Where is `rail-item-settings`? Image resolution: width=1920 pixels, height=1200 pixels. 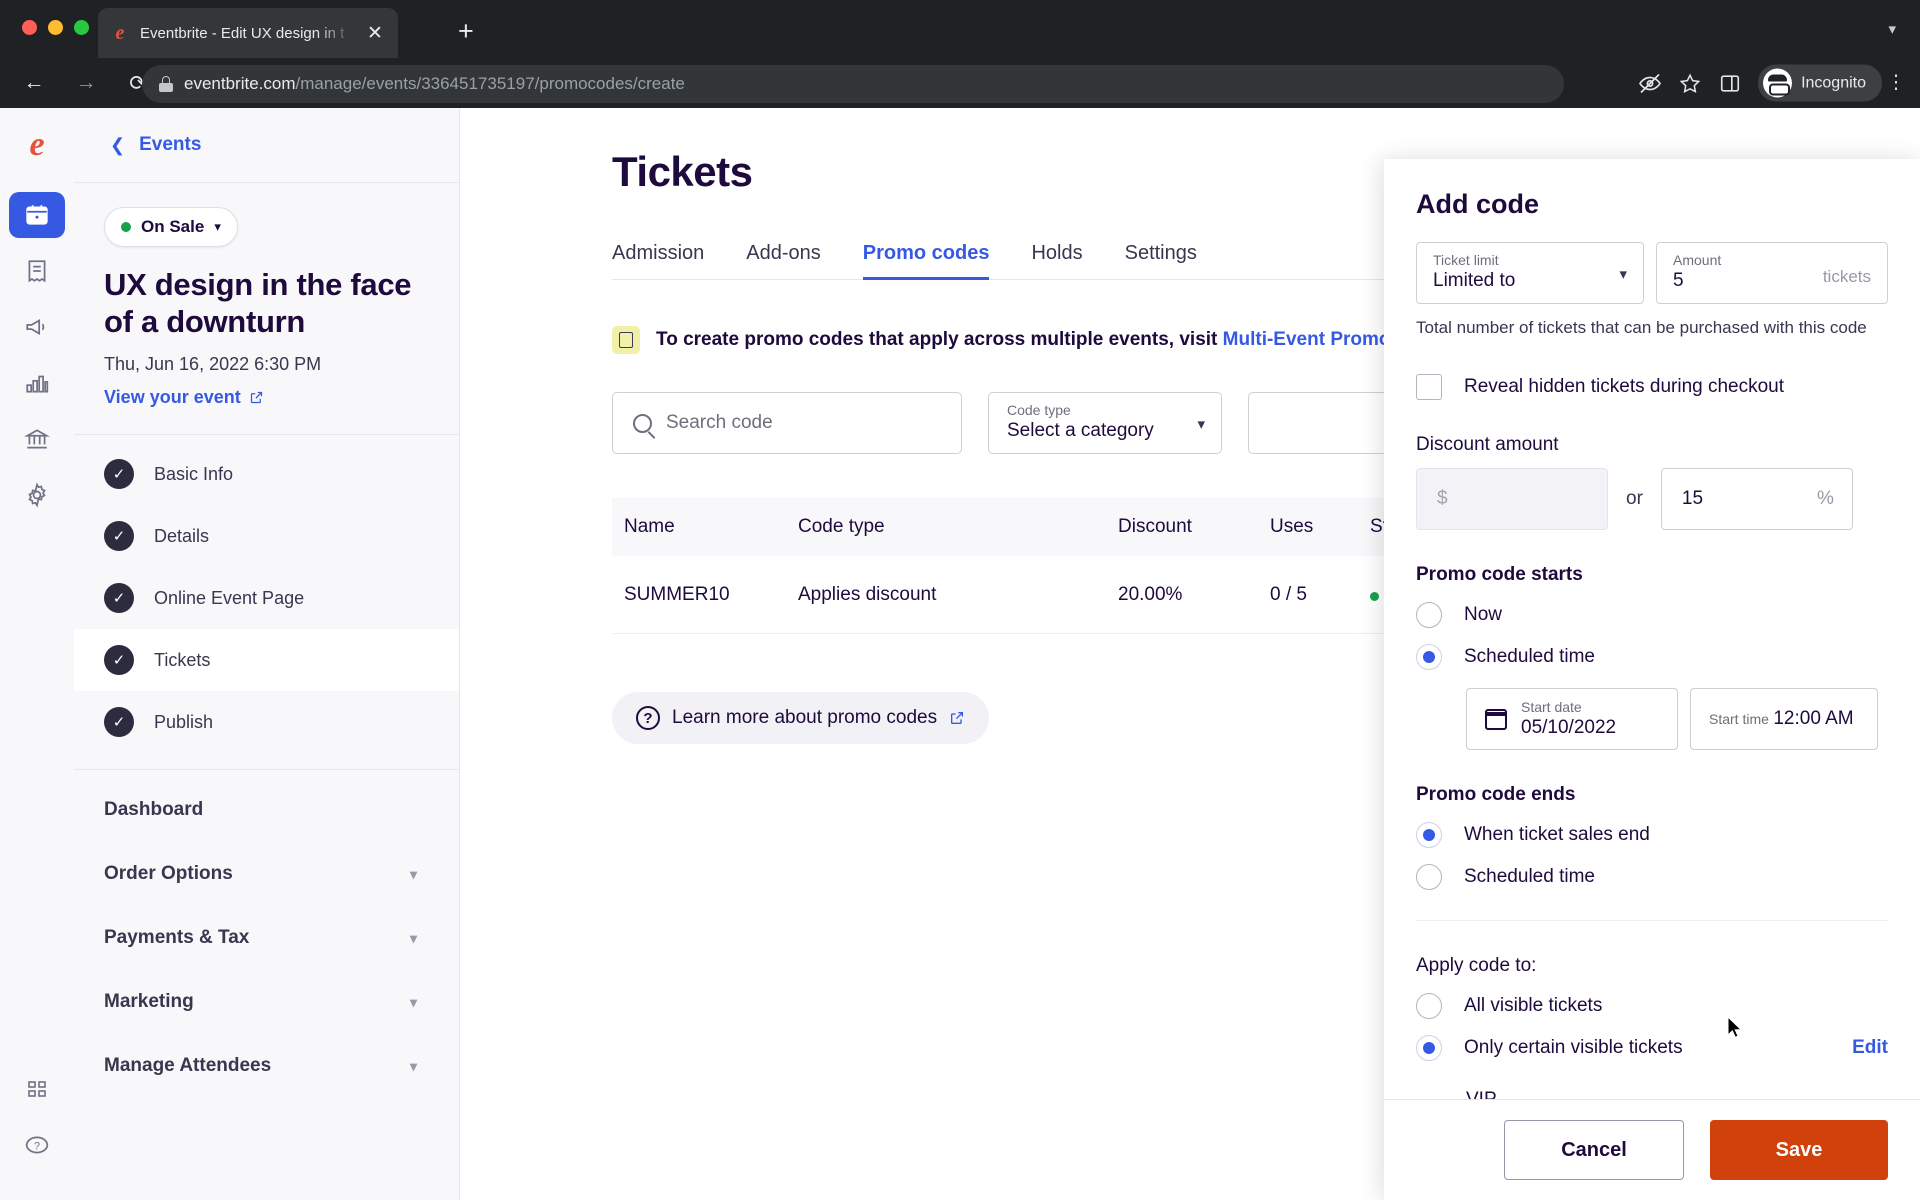 rail-item-settings is located at coordinates (37, 495).